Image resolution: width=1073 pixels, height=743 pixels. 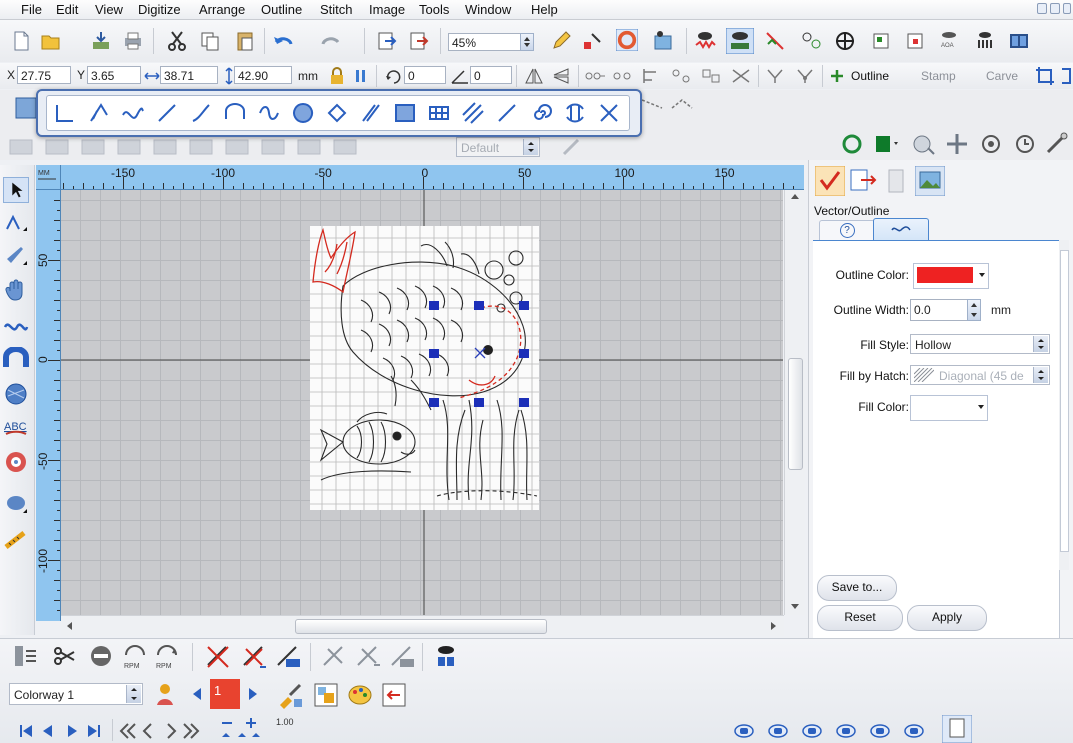 What do you see at coordinates (65, 113) in the screenshot?
I see `open-line-icon` at bounding box center [65, 113].